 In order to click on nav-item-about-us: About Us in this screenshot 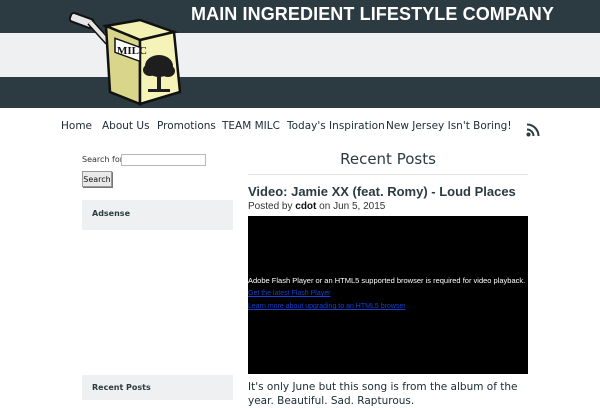, I will do `click(126, 126)`.